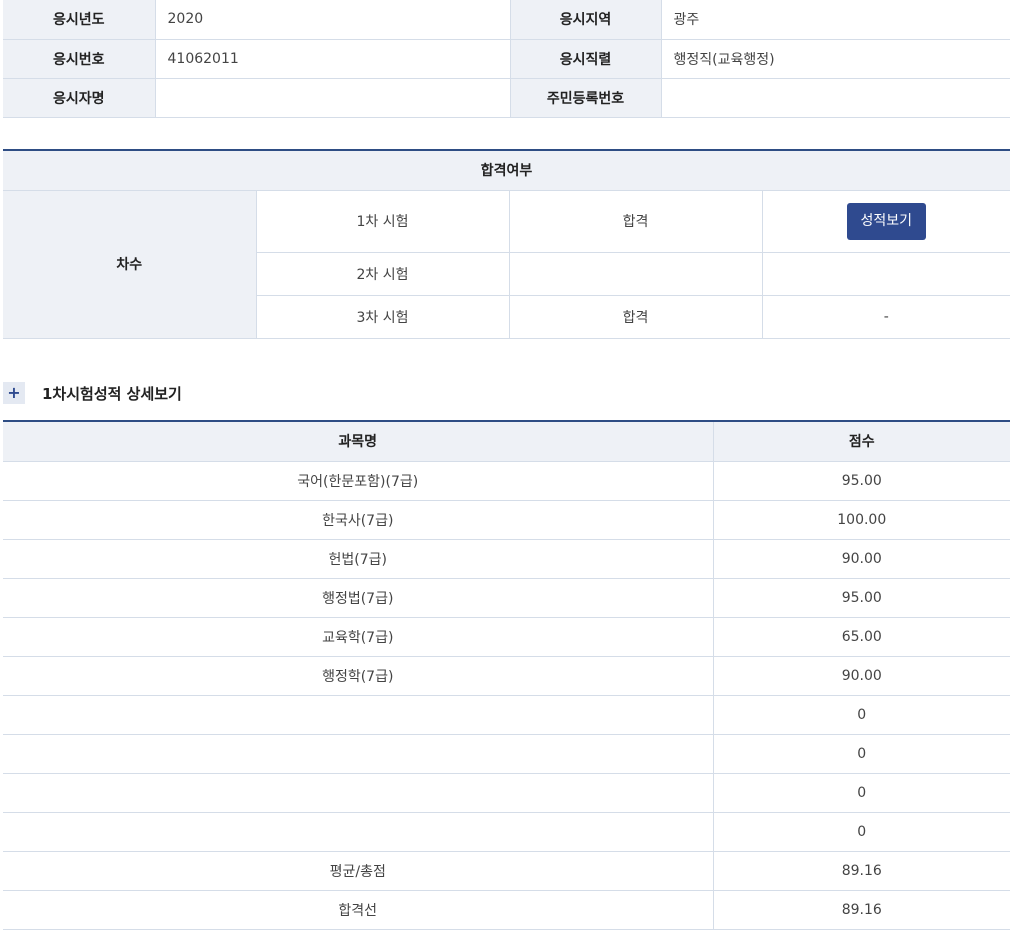 This screenshot has height=930, width=1010. I want to click on score-cell: 65.00, so click(861, 636).